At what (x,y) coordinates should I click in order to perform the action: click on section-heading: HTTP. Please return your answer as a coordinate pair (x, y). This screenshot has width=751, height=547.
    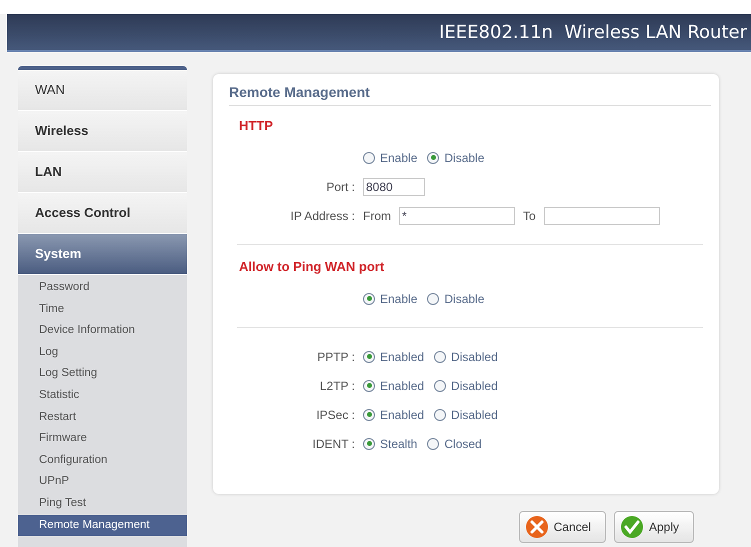
    Looking at the image, I should click on (256, 125).